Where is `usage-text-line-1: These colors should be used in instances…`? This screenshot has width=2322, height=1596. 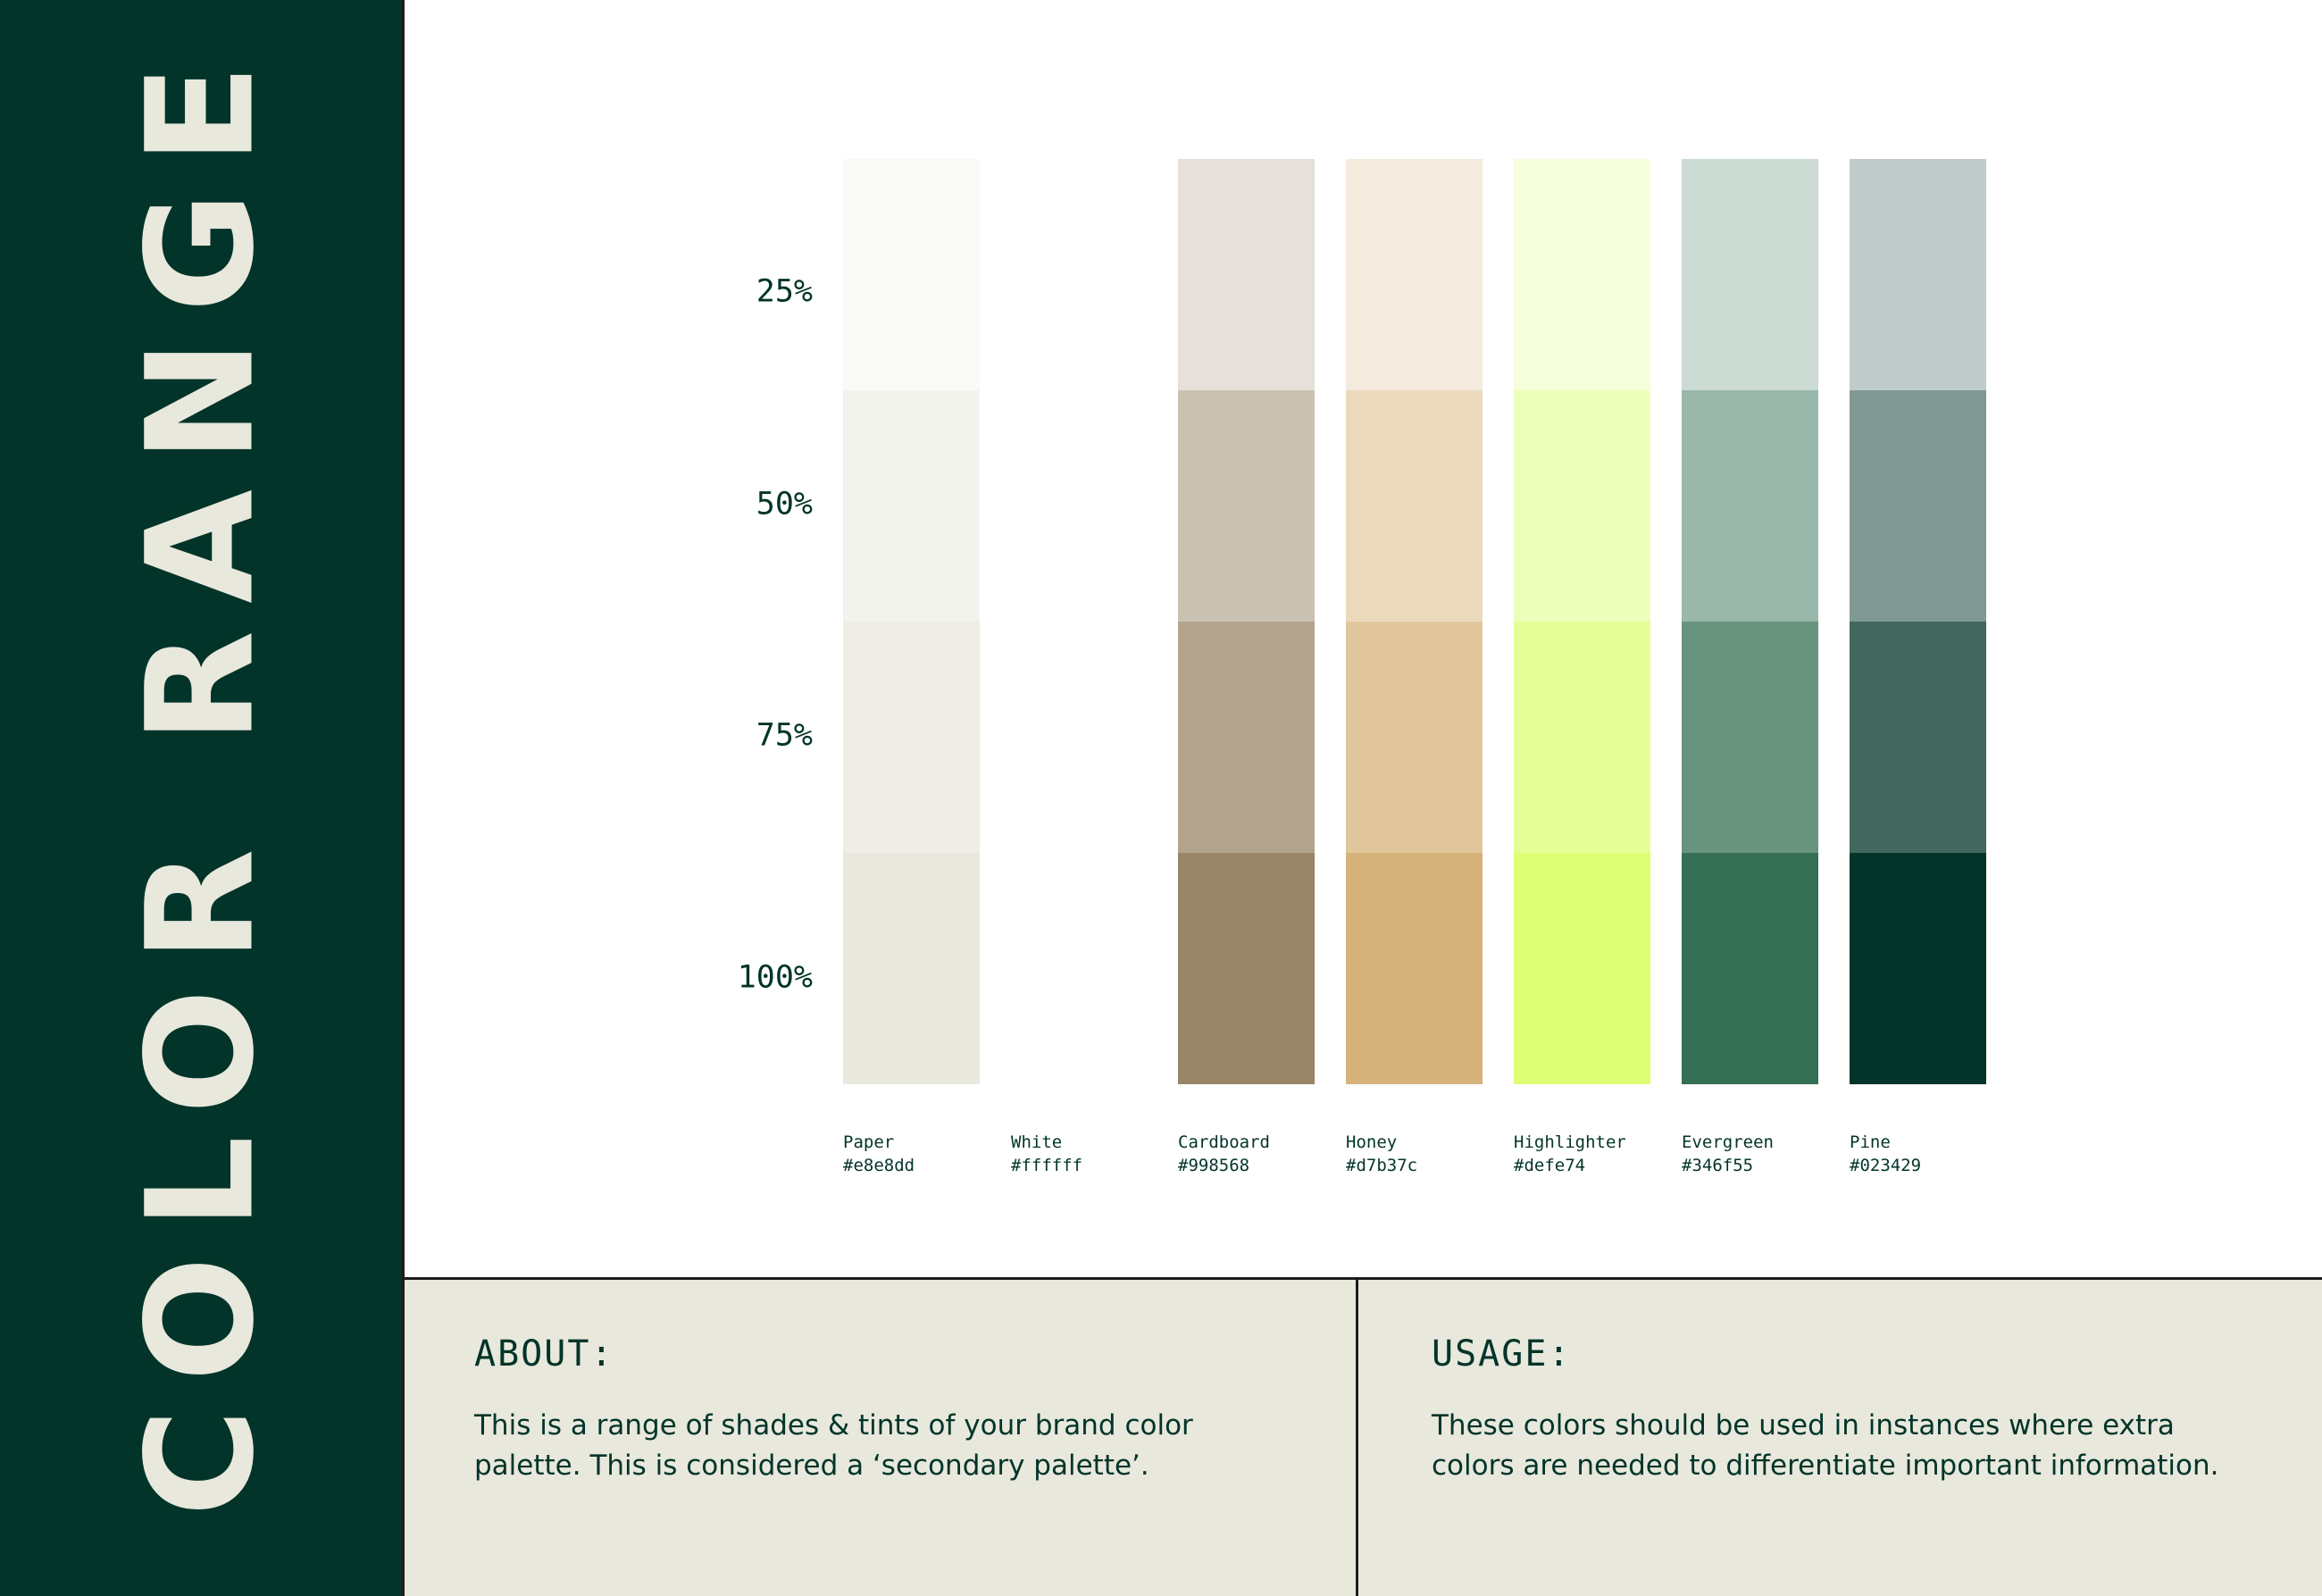 usage-text-line-1: These colors should be used in instances… is located at coordinates (1803, 1425).